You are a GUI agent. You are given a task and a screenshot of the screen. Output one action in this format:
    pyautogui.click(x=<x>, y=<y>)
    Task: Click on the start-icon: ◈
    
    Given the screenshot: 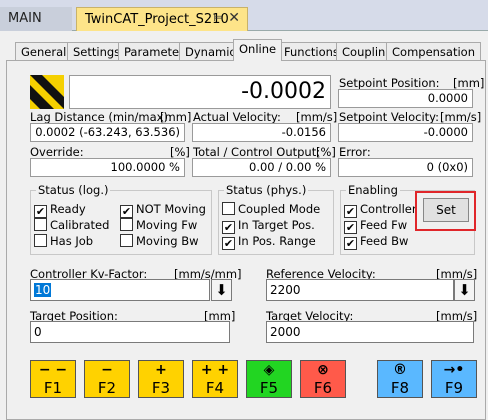 What is the action you would take?
    pyautogui.click(x=269, y=370)
    